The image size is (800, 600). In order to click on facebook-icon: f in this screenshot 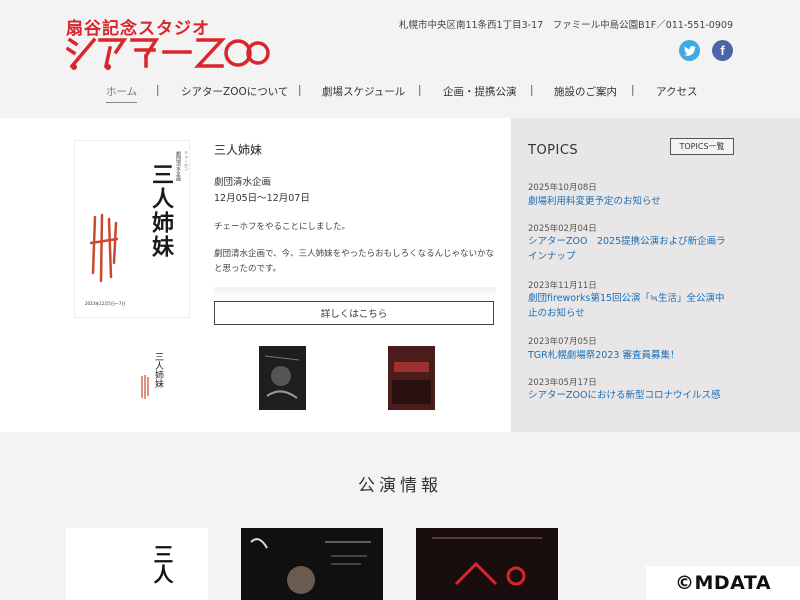, I will do `click(722, 50)`.